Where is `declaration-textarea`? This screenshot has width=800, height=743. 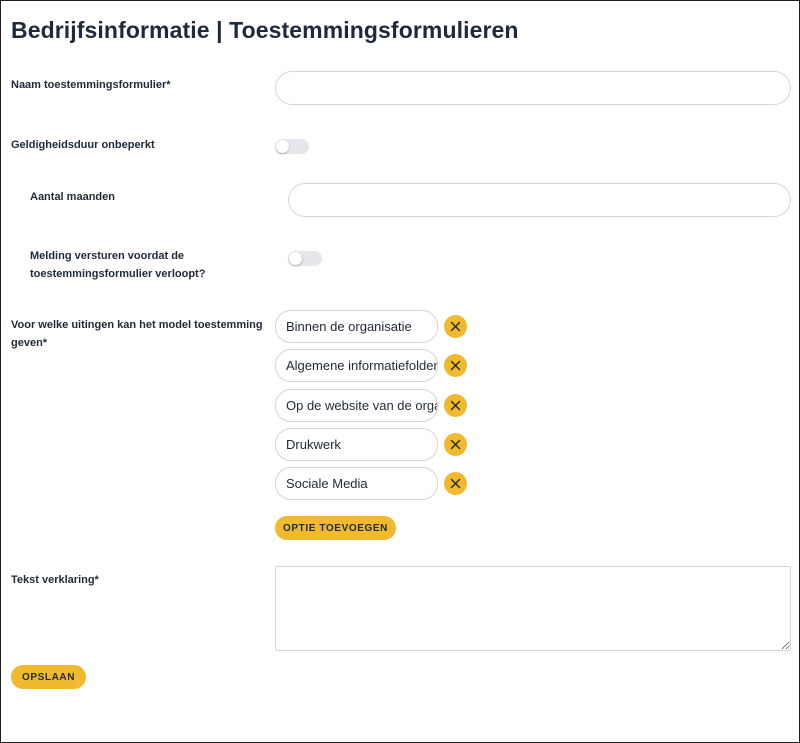 declaration-textarea is located at coordinates (533, 608).